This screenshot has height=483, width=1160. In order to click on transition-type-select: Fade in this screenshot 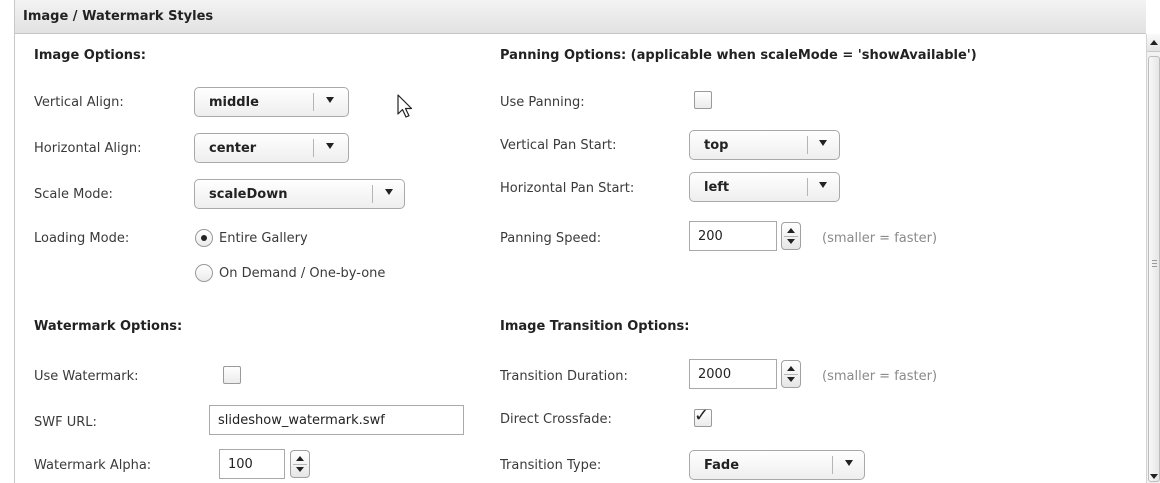, I will do `click(777, 465)`.